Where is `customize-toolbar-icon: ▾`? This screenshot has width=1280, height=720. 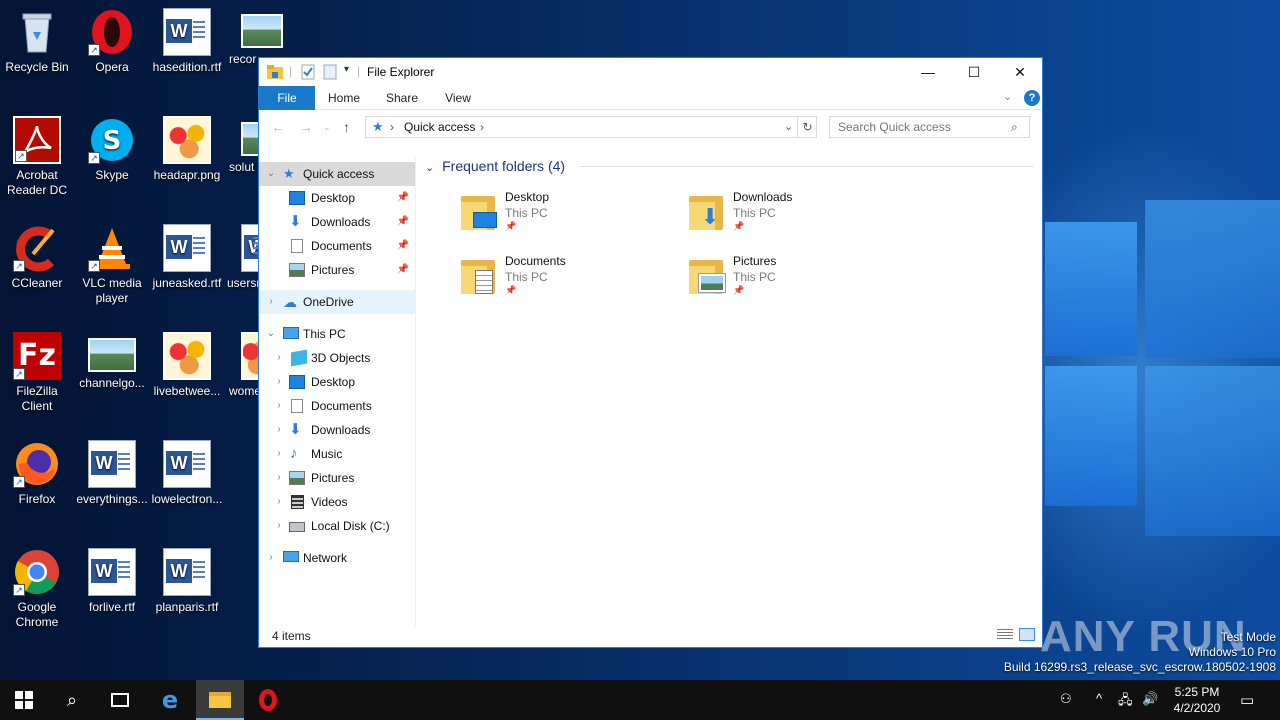
customize-toolbar-icon: ▾ is located at coordinates (346, 72).